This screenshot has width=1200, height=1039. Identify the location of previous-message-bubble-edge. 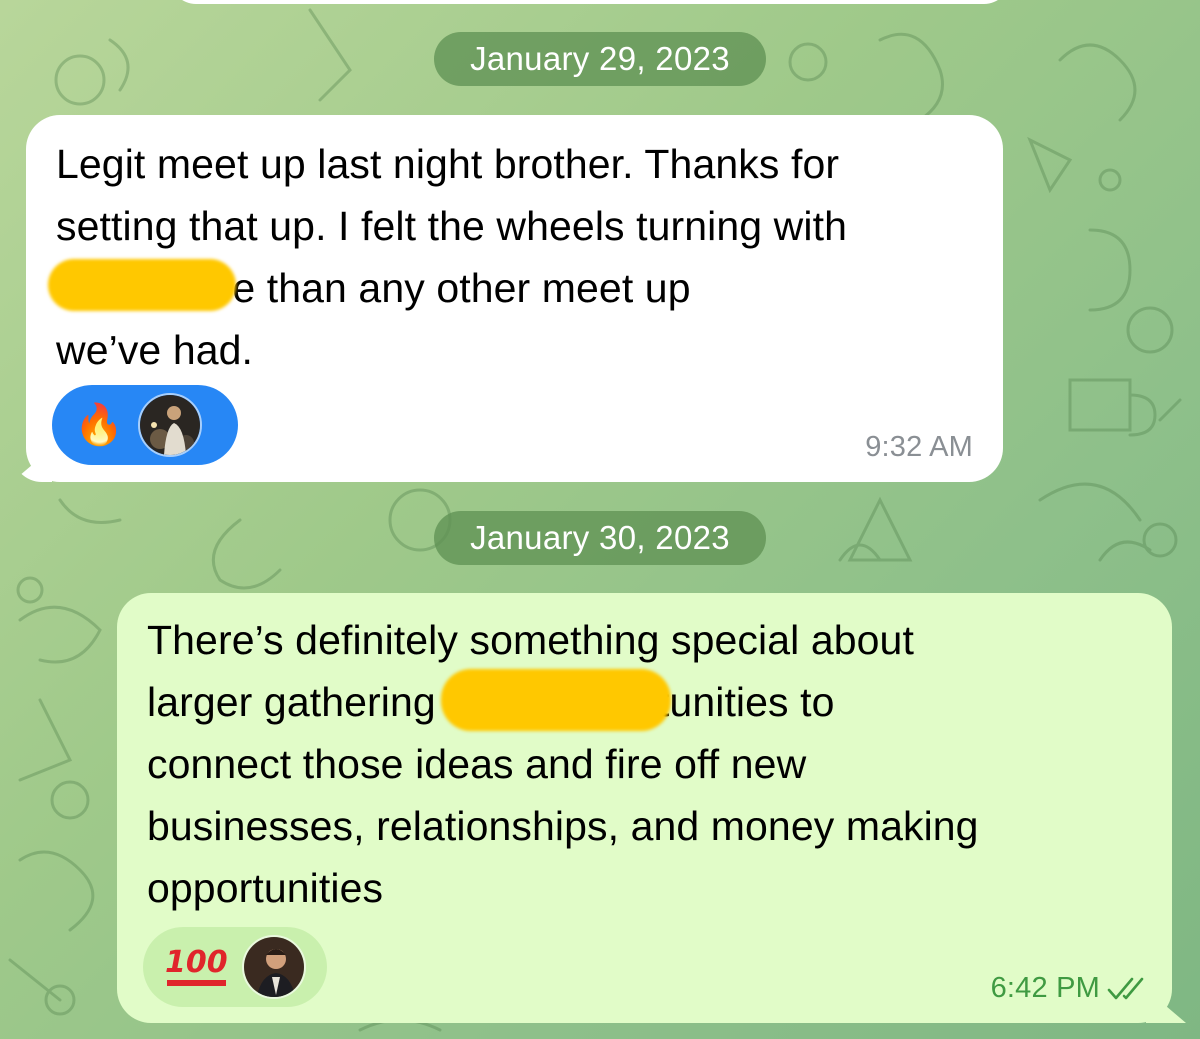
(590, 2).